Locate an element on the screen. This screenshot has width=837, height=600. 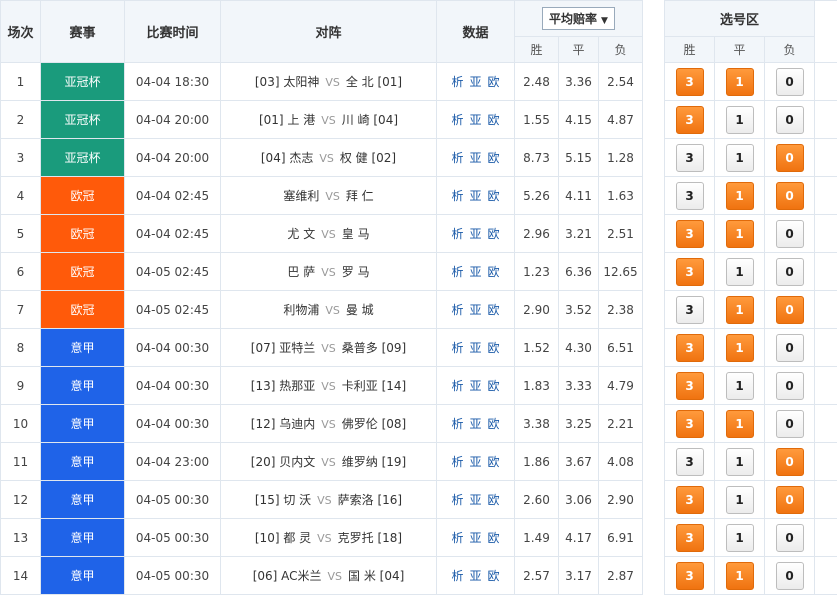
data-links: 析亚欧 is located at coordinates (475, 195).